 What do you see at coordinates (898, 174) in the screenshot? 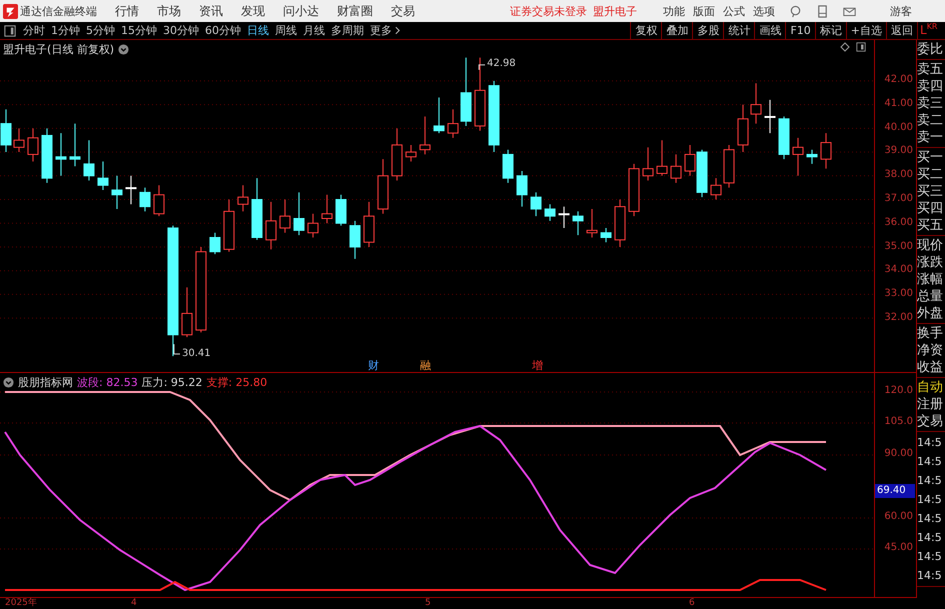
I see `axis-label: 38.00` at bounding box center [898, 174].